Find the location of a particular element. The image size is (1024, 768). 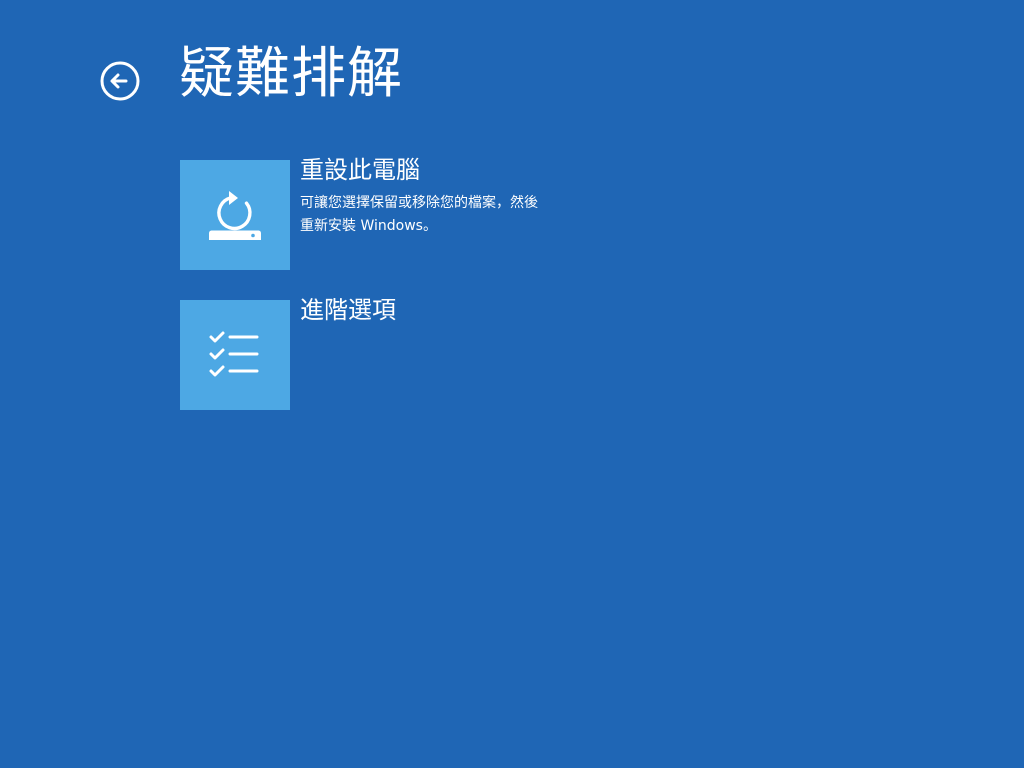

checklist-icon is located at coordinates (234, 354).